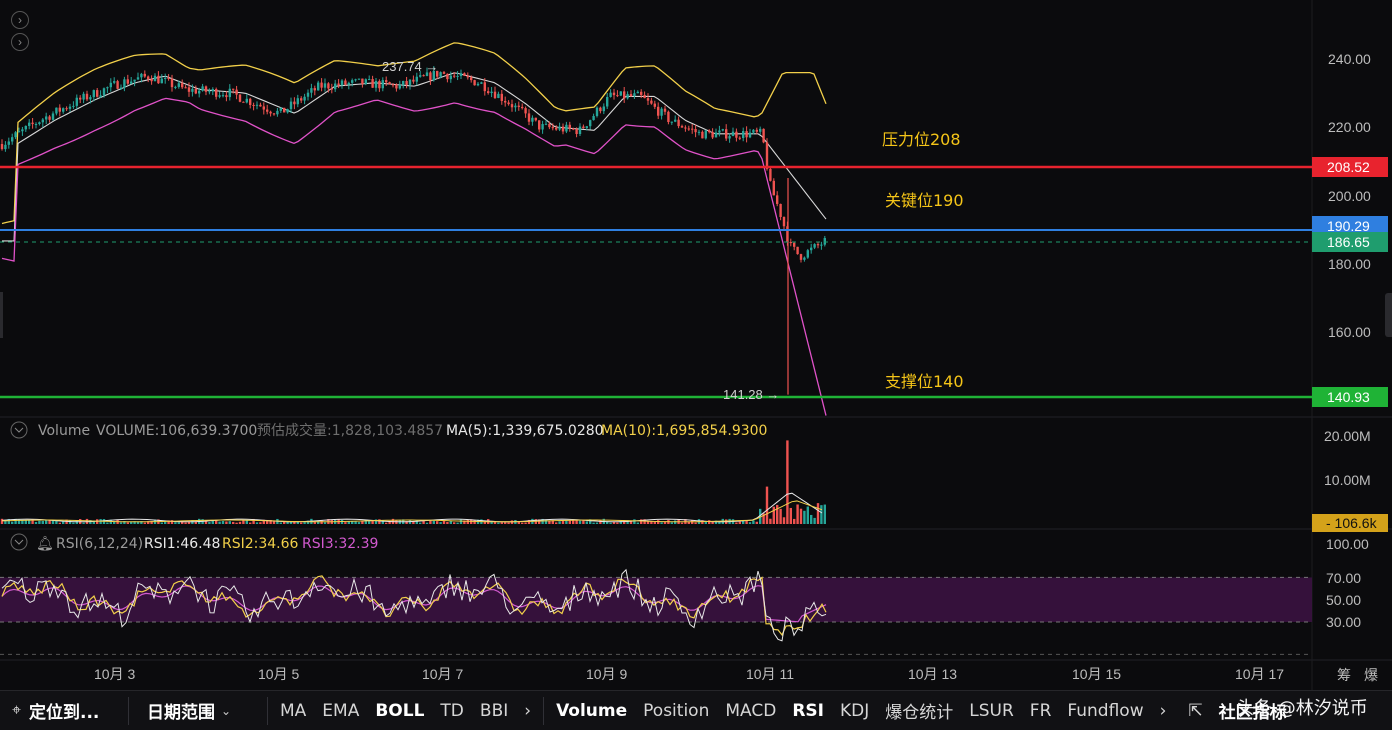  Describe the element at coordinates (1195, 711) in the screenshot. I see `external-link-icon: ⇱` at that location.